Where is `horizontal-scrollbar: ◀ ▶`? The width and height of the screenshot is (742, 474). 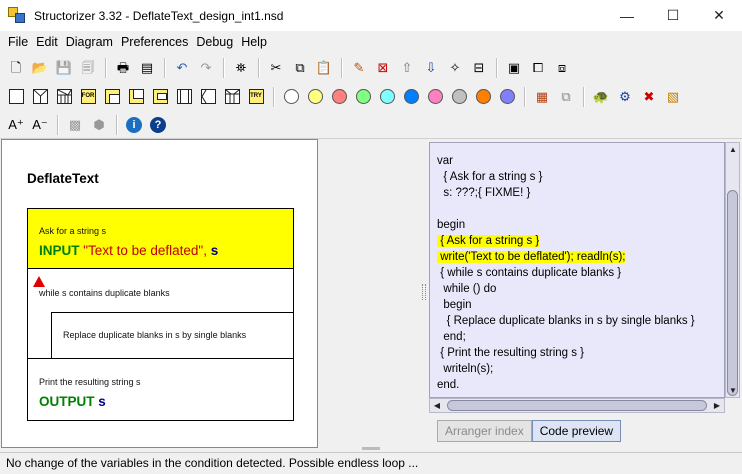
horizontal-scrollbar: ◀ ▶ is located at coordinates (577, 405).